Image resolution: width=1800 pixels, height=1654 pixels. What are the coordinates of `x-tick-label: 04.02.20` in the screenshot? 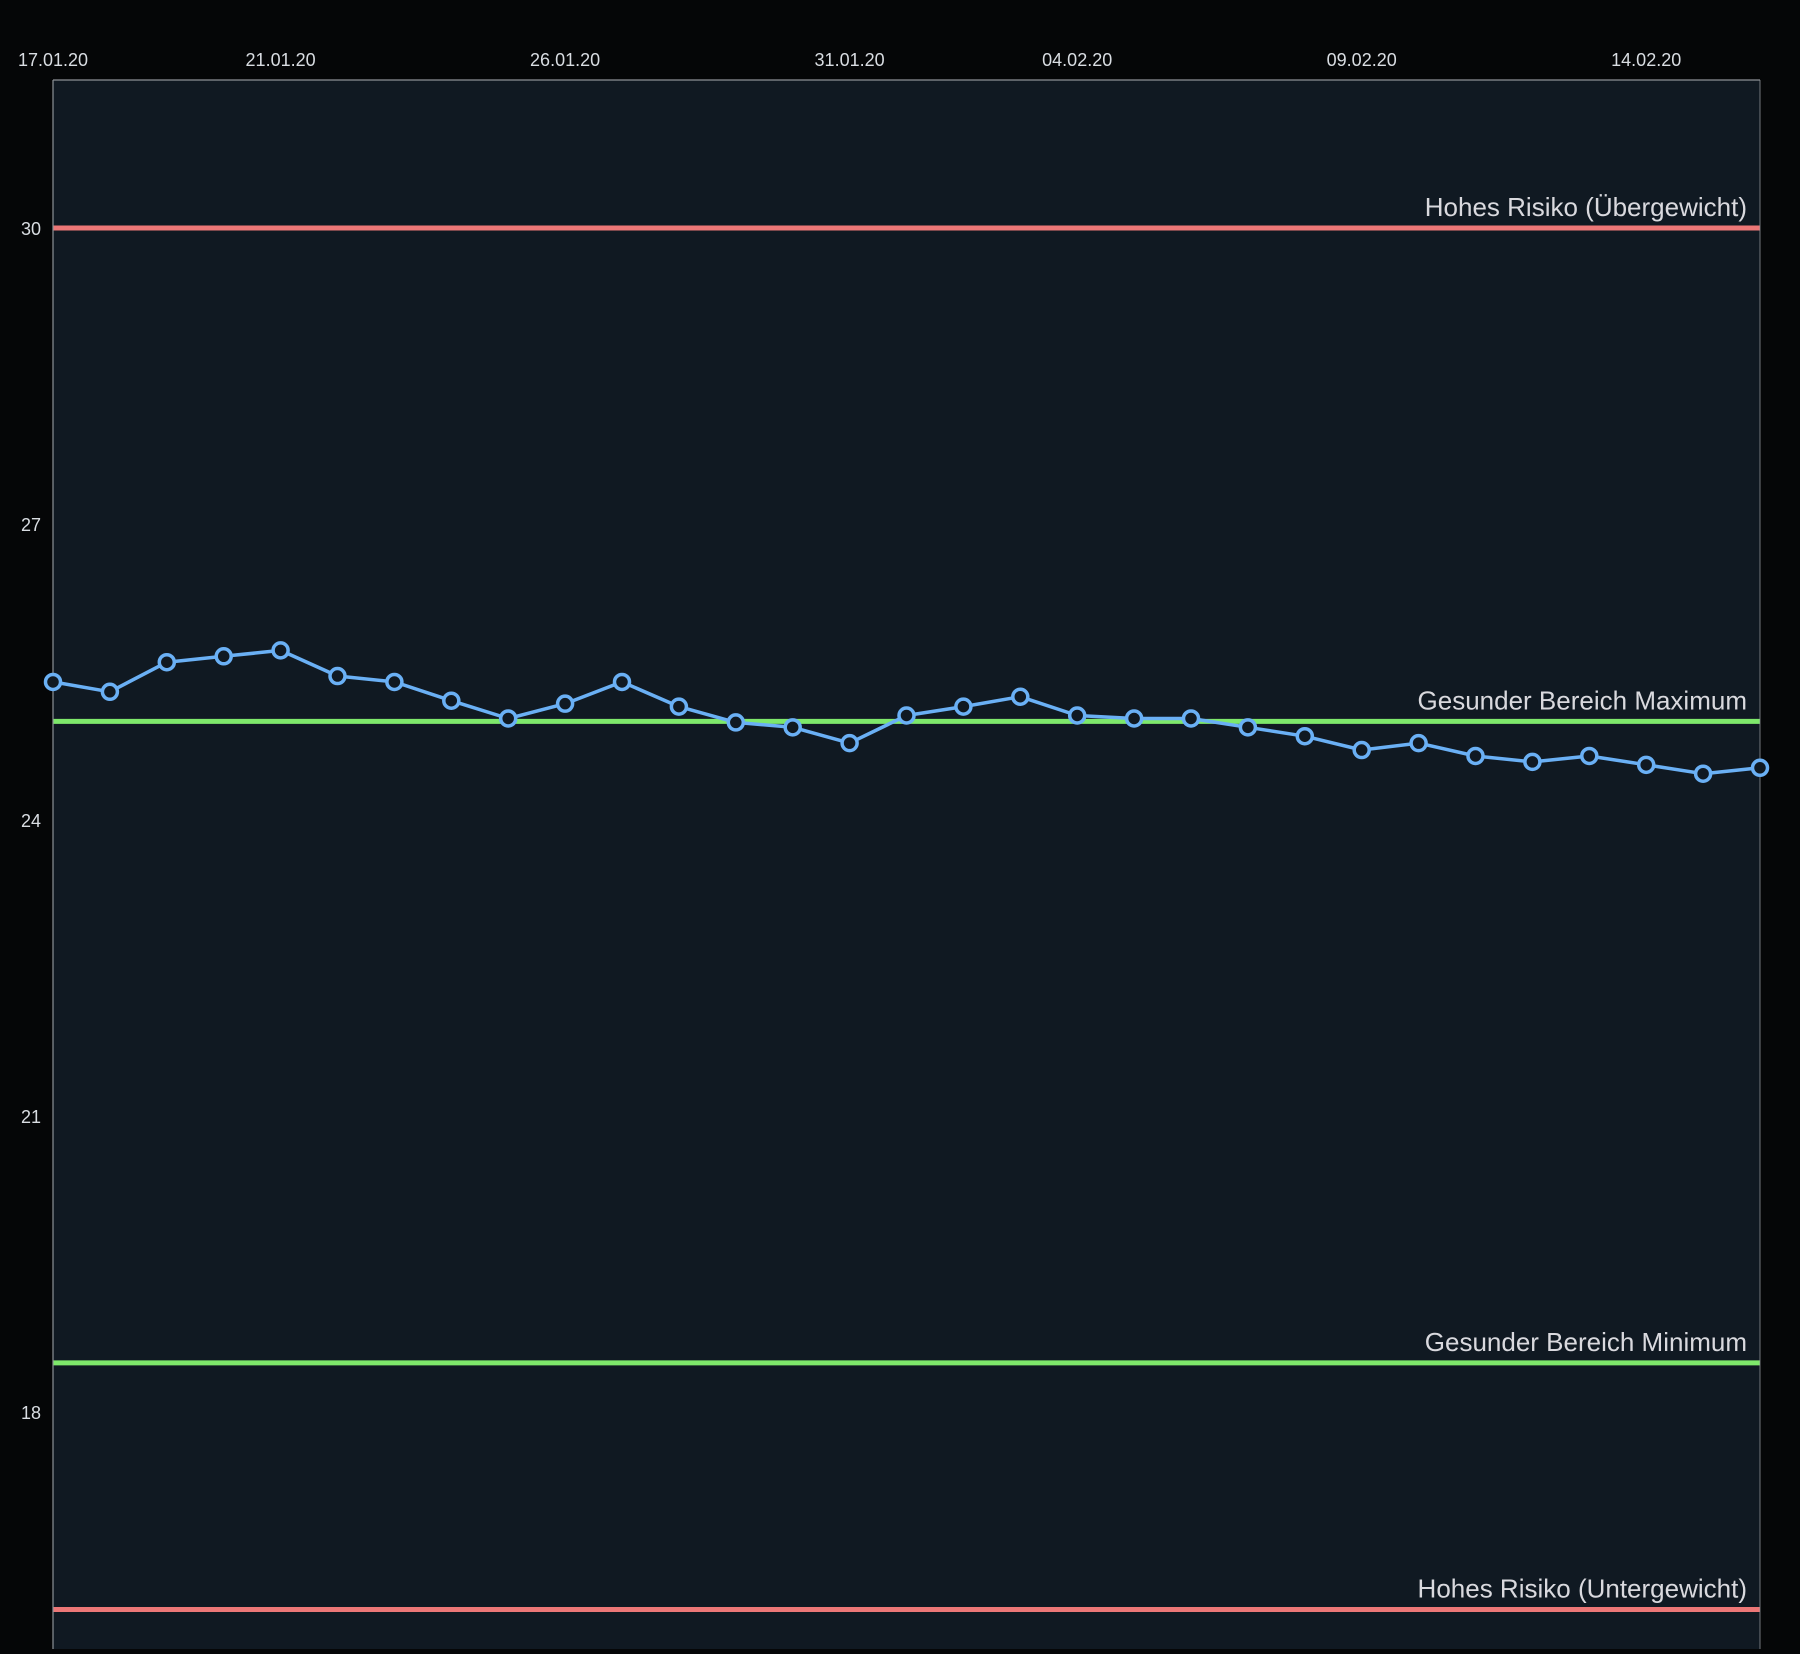 It's located at (1077, 60).